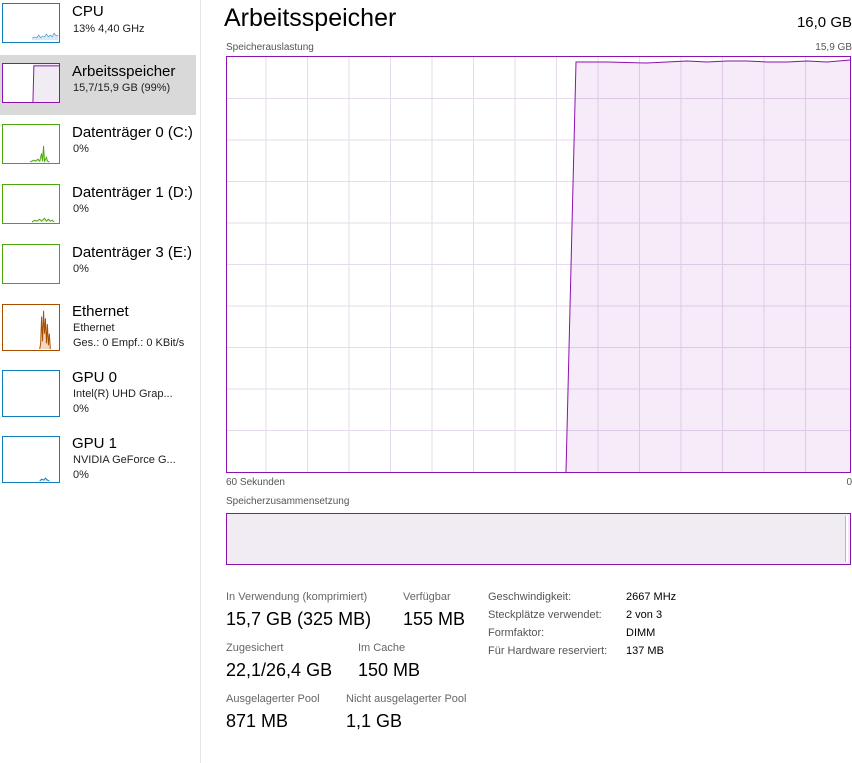 The image size is (852, 763). I want to click on sidebar-item-title: GPU 0, so click(95, 377).